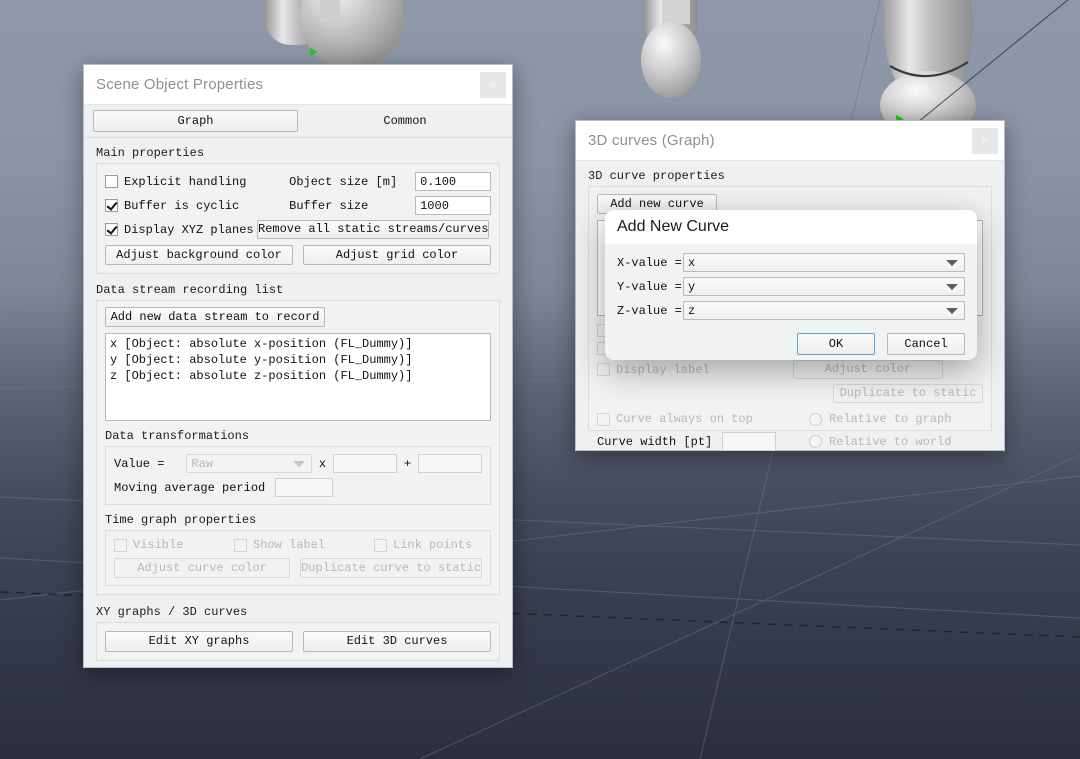  I want to click on visible-checkbox, so click(120, 545).